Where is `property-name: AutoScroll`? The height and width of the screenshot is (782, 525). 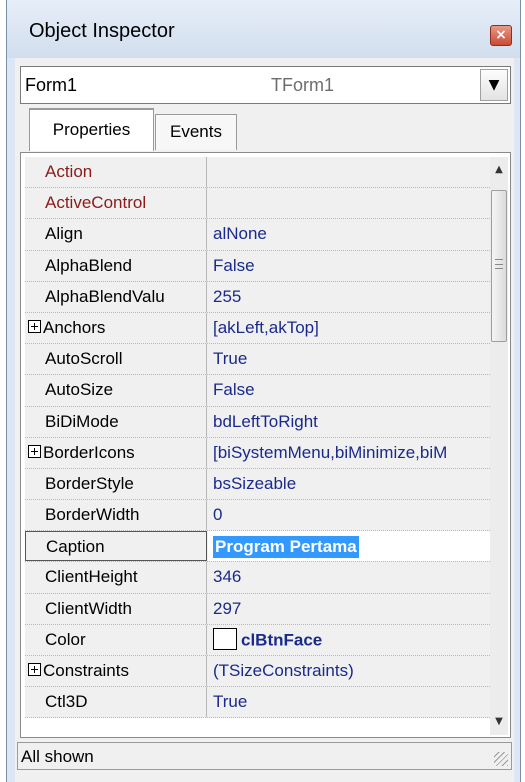 property-name: AutoScroll is located at coordinates (116, 359).